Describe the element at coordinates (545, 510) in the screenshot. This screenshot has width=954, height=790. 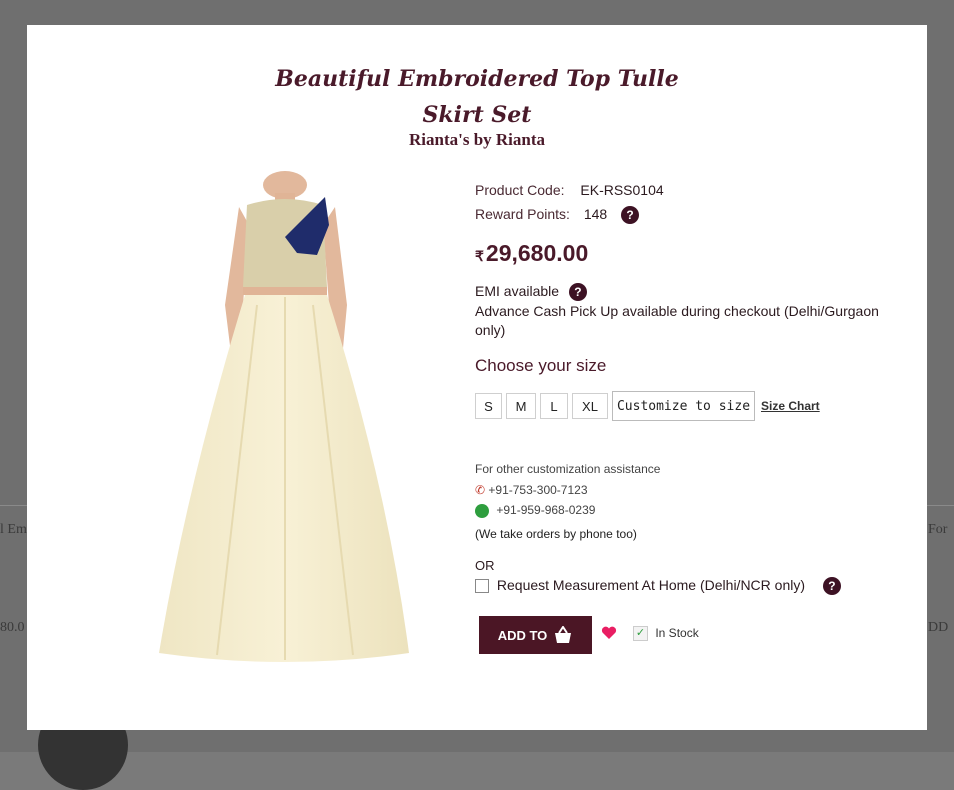
I see `whatsapp-number: +91-959-968-0239` at that location.